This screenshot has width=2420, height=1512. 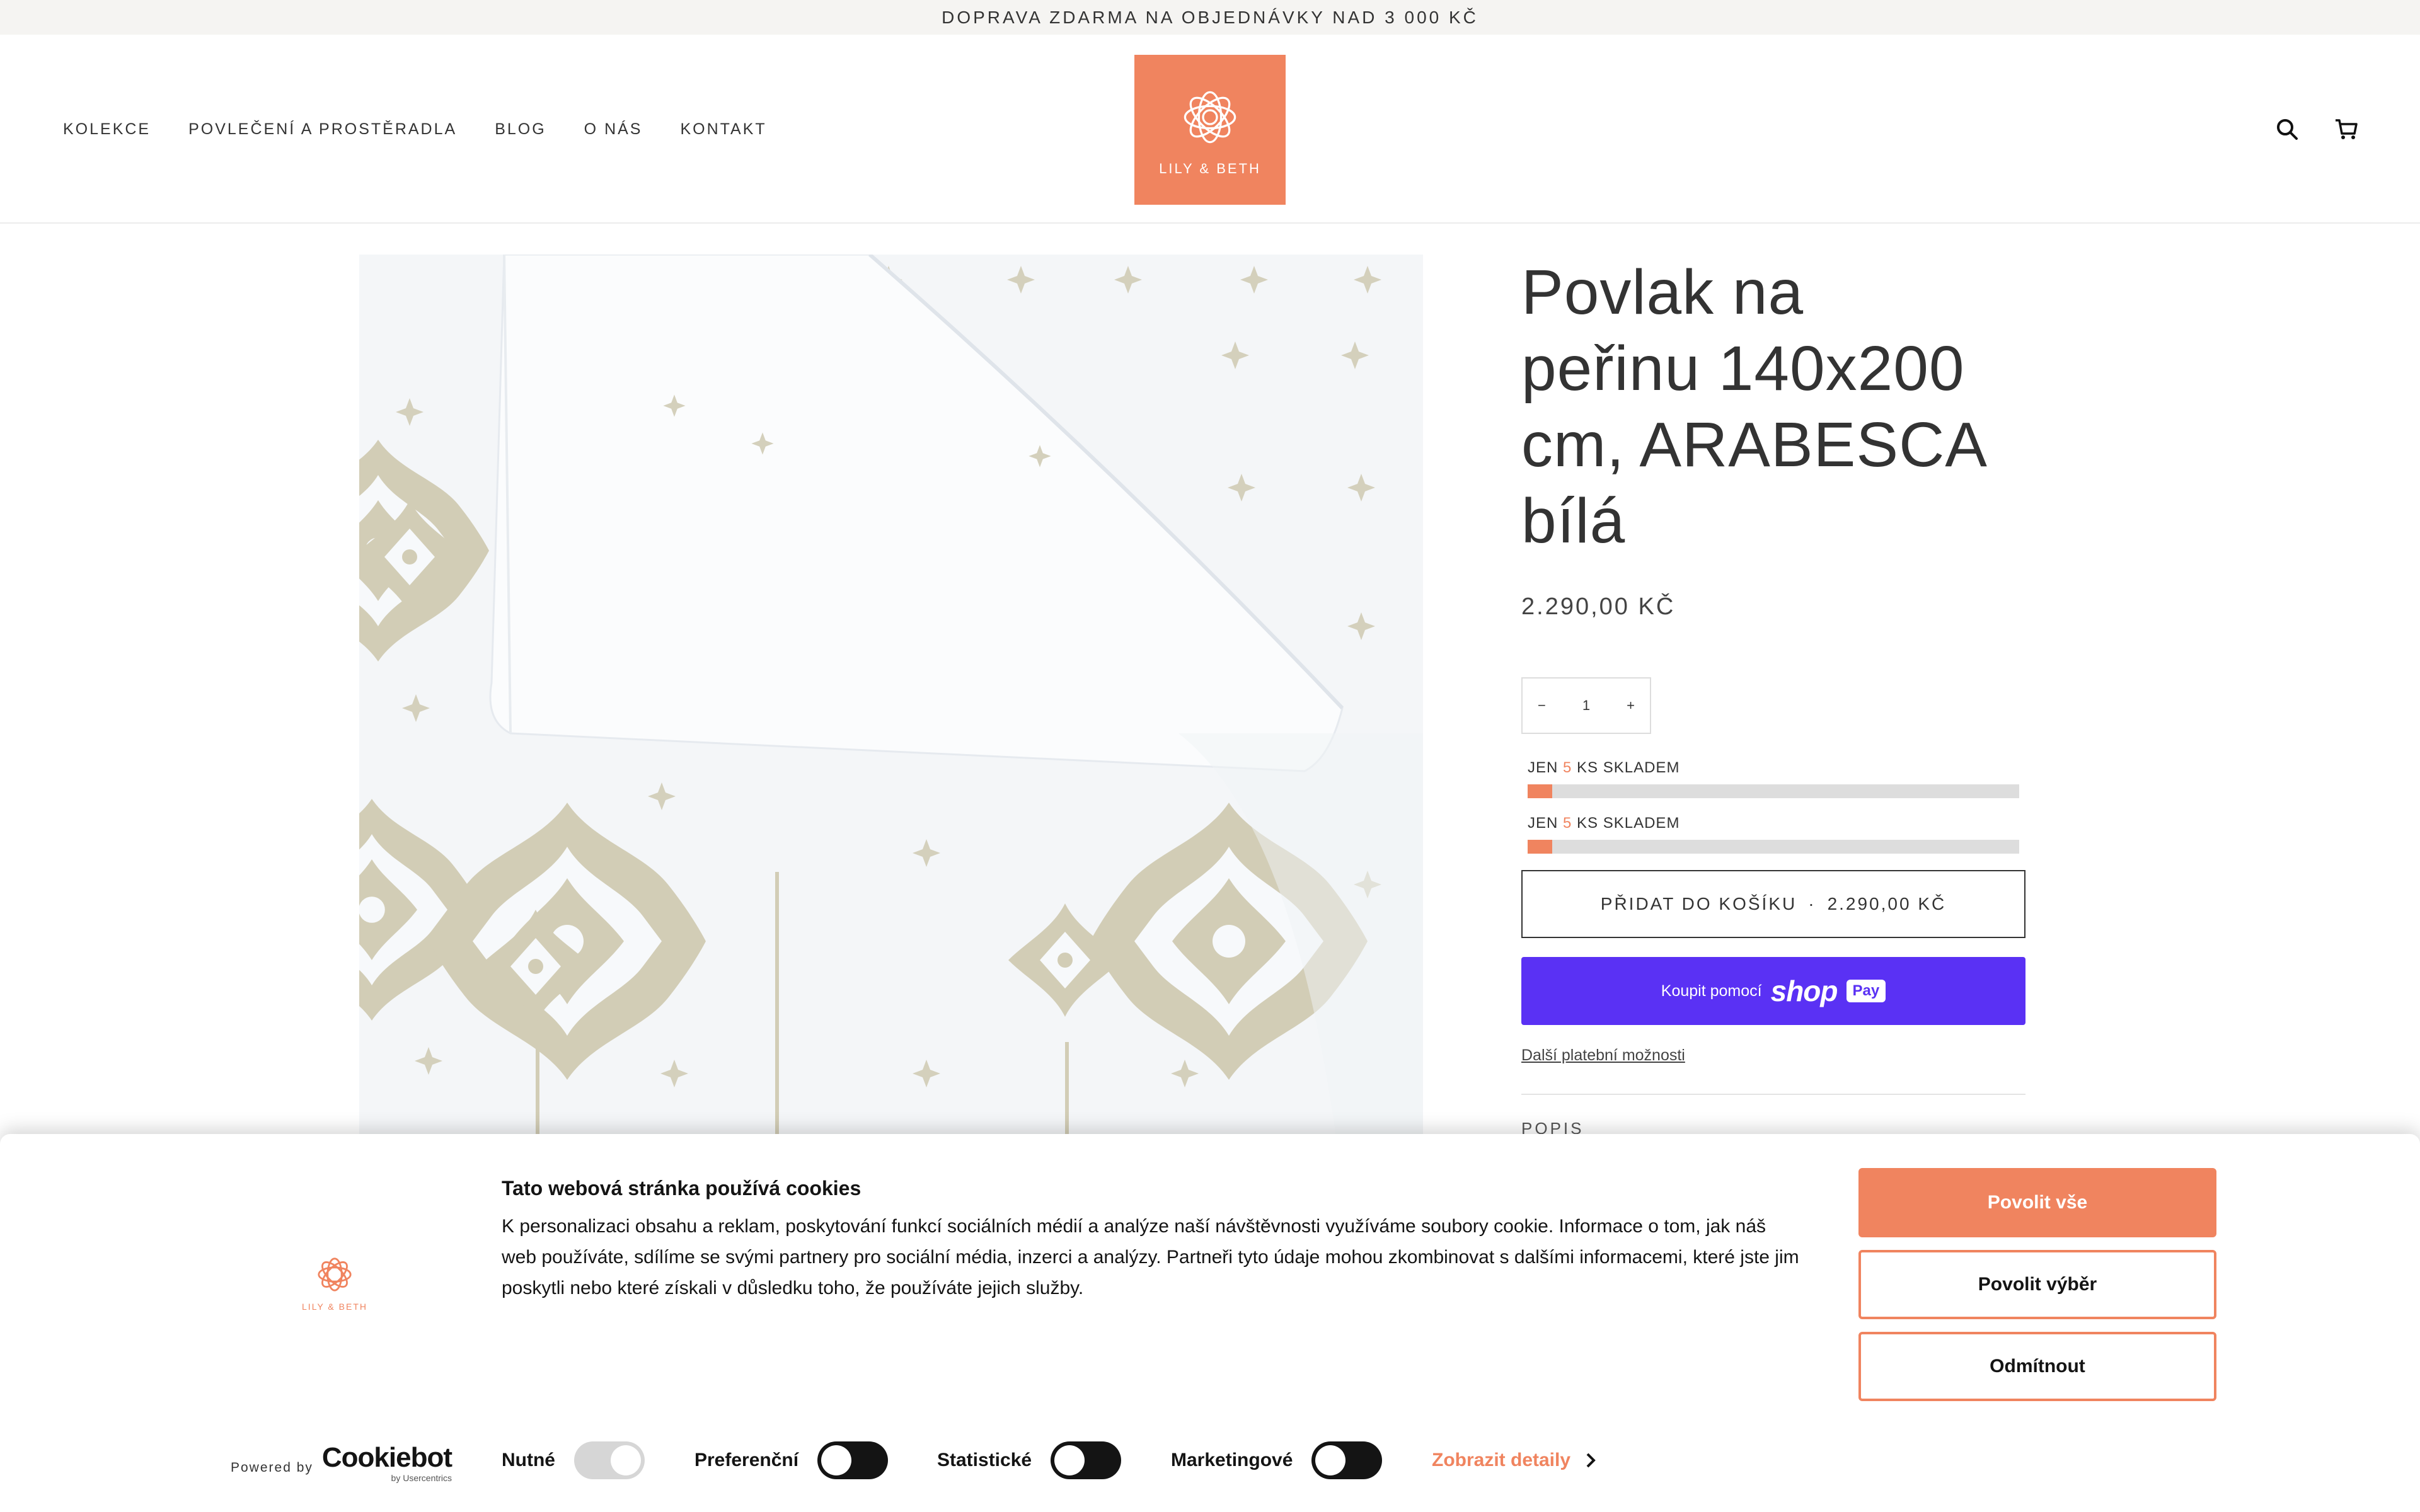 I want to click on toggle-marketing: Marketingové, so click(x=1277, y=1460).